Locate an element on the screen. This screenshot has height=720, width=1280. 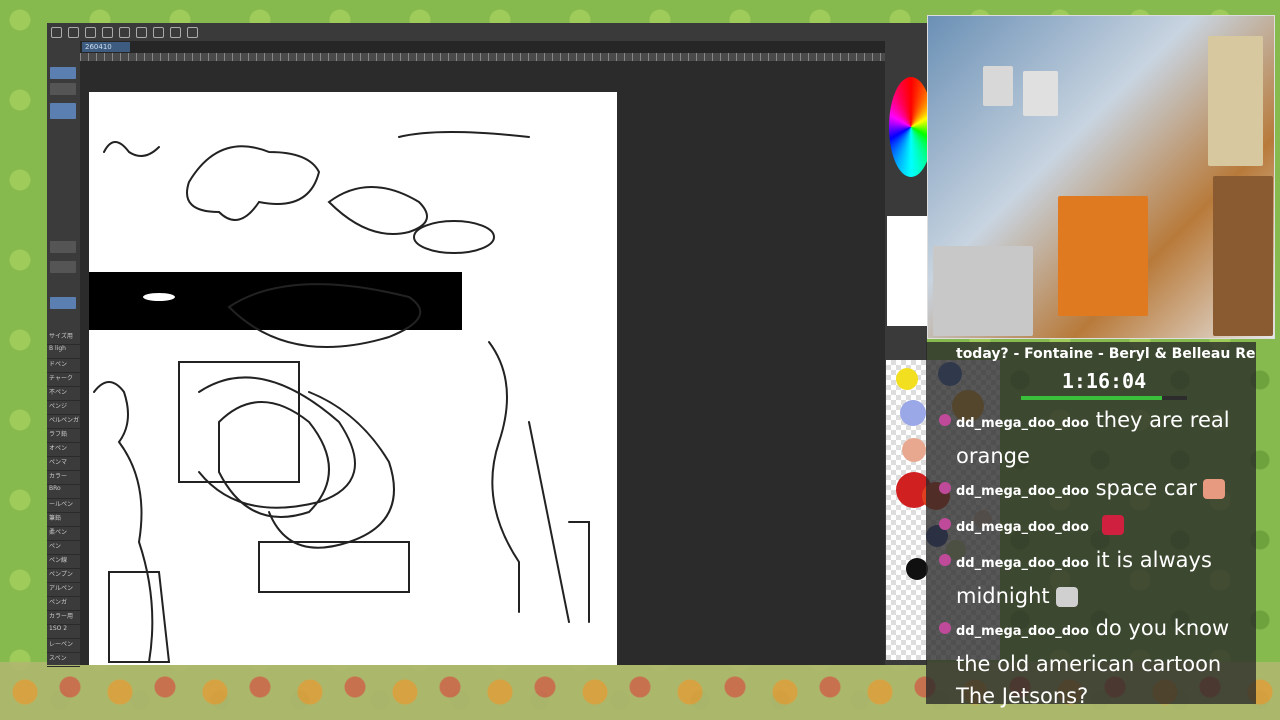
brush-item: ペルペンガ is located at coordinates (63, 422).